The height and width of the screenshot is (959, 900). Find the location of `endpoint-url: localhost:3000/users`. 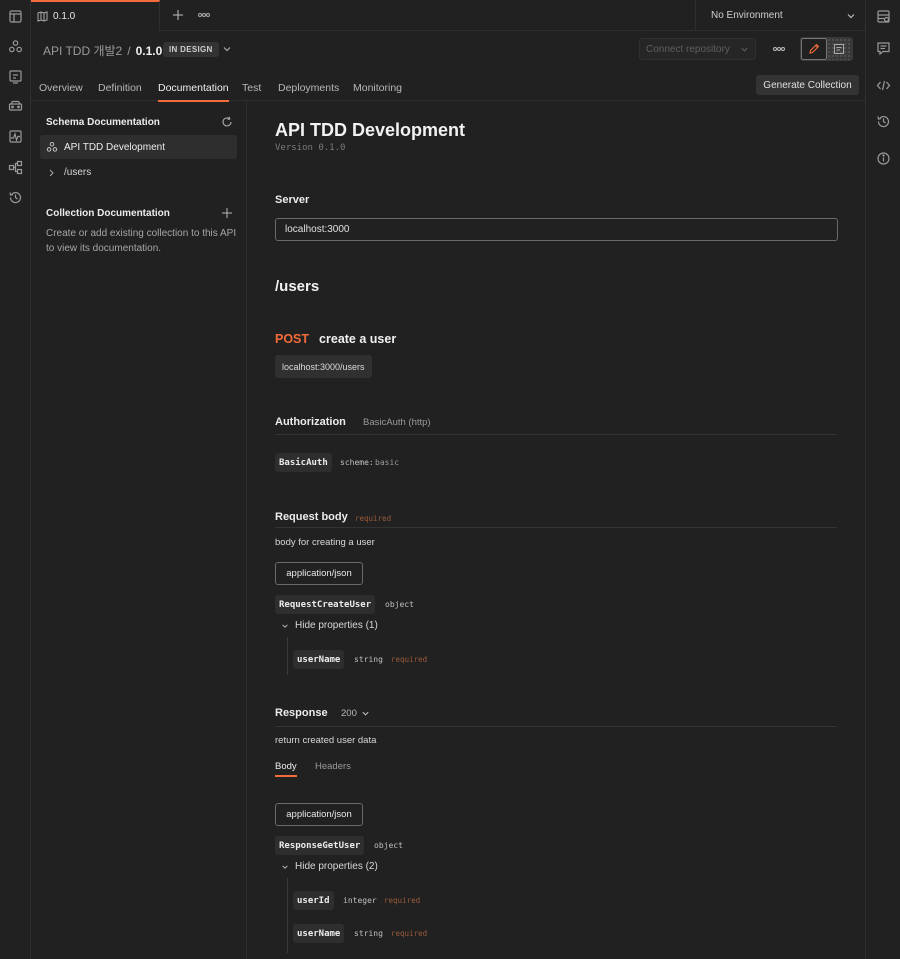

endpoint-url: localhost:3000/users is located at coordinates (323, 366).